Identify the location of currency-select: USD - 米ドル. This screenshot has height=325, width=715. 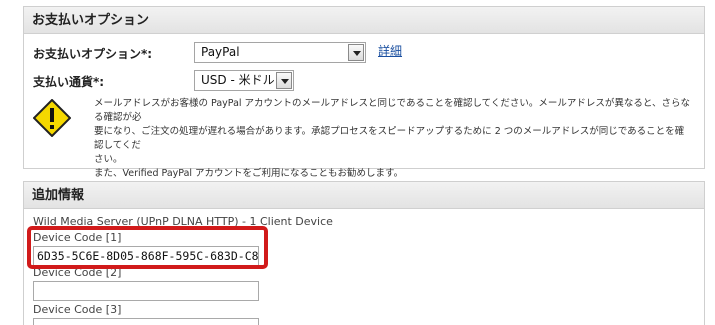
(244, 80).